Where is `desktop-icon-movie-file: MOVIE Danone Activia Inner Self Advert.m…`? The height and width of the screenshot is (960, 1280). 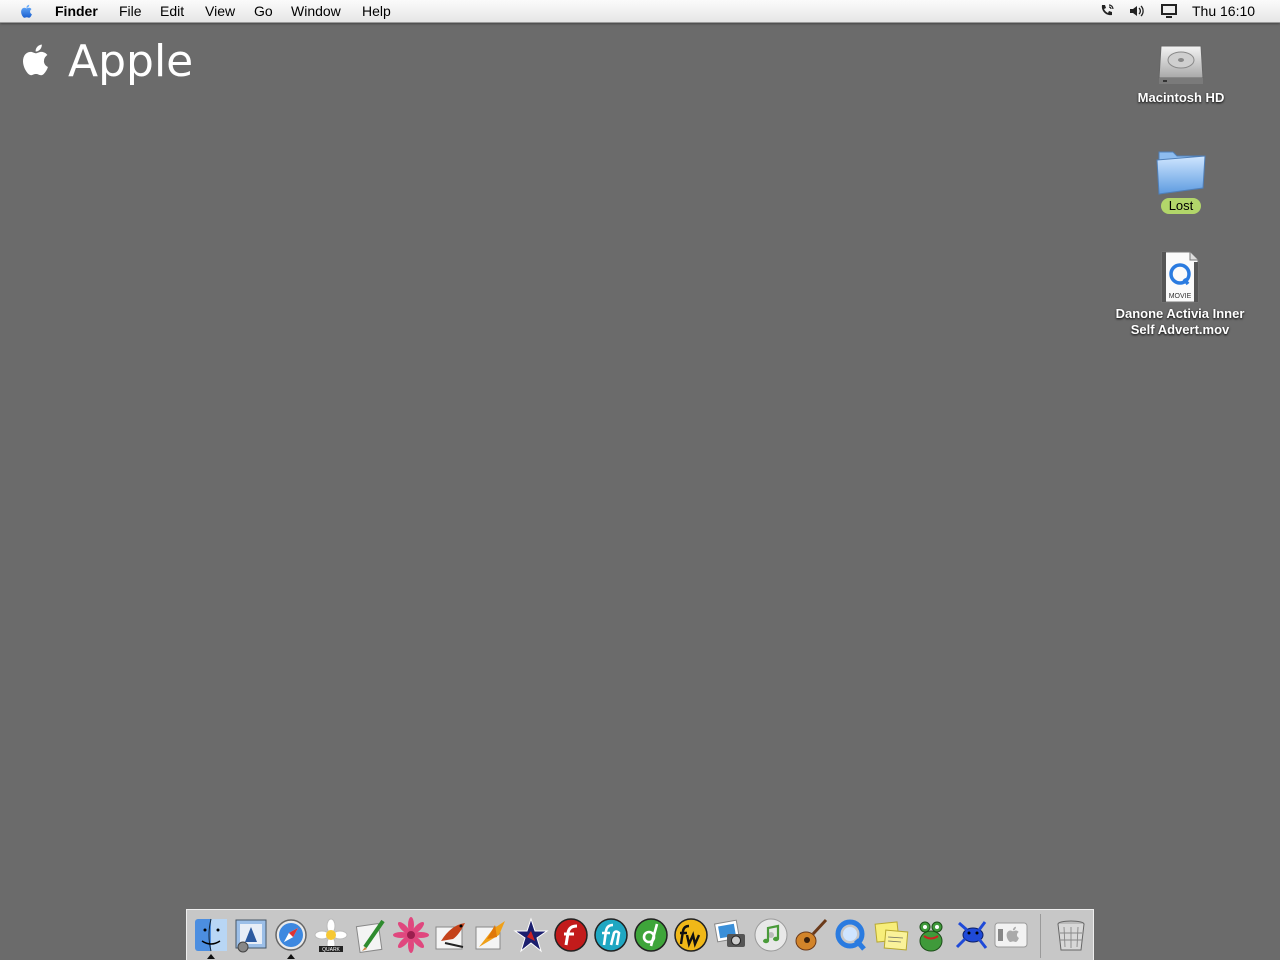 desktop-icon-movie-file: MOVIE Danone Activia Inner Self Advert.m… is located at coordinates (1180, 294).